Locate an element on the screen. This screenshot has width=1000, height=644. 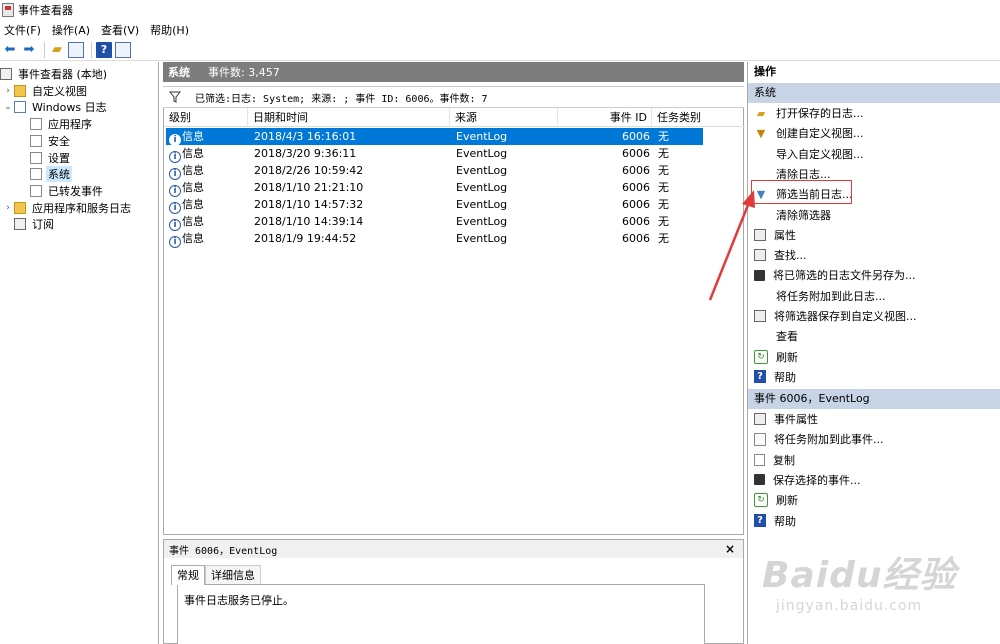
help-icon: ? is located at coordinates (104, 49).